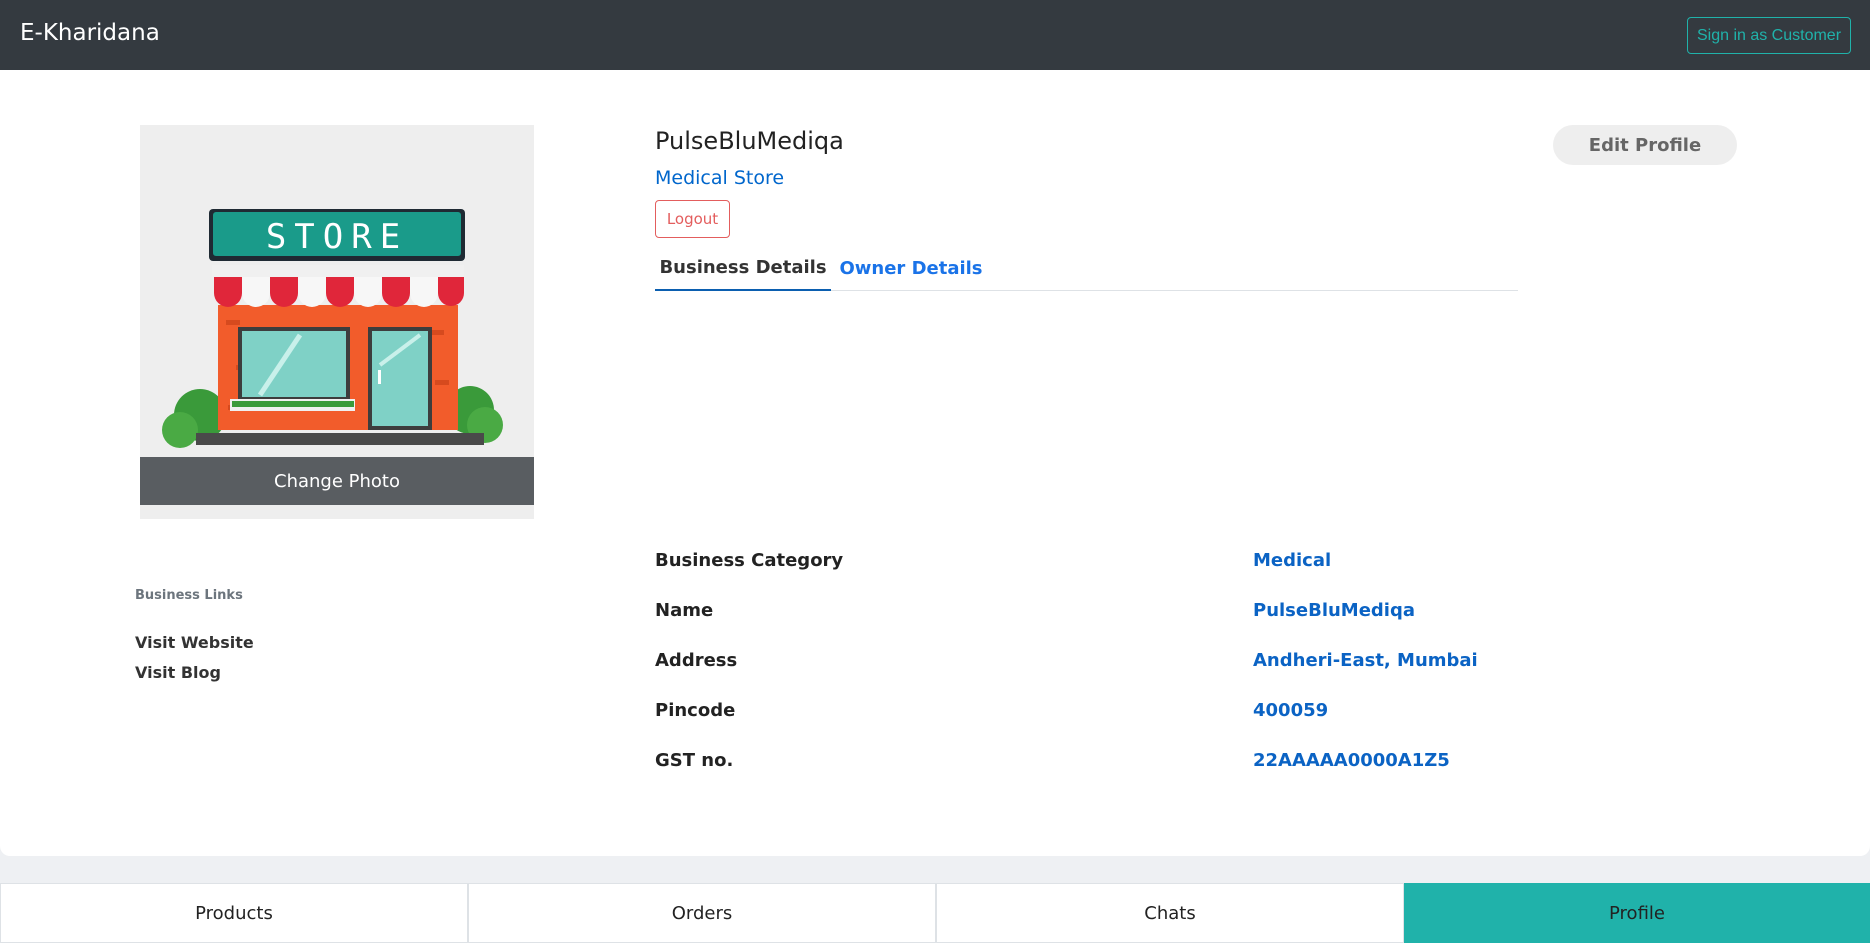 The height and width of the screenshot is (943, 1870). Describe the element at coordinates (749, 560) in the screenshot. I see `detail-label: Business Category` at that location.